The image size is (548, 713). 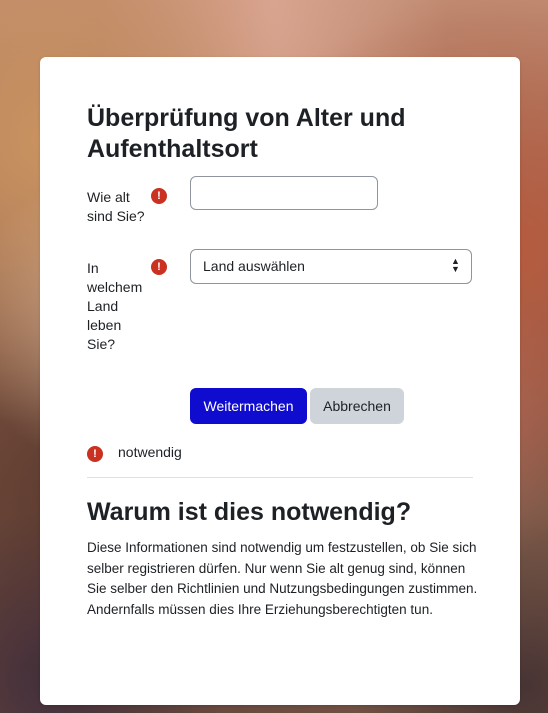 What do you see at coordinates (357, 406) in the screenshot?
I see `cancel-button: Abbrechen` at bounding box center [357, 406].